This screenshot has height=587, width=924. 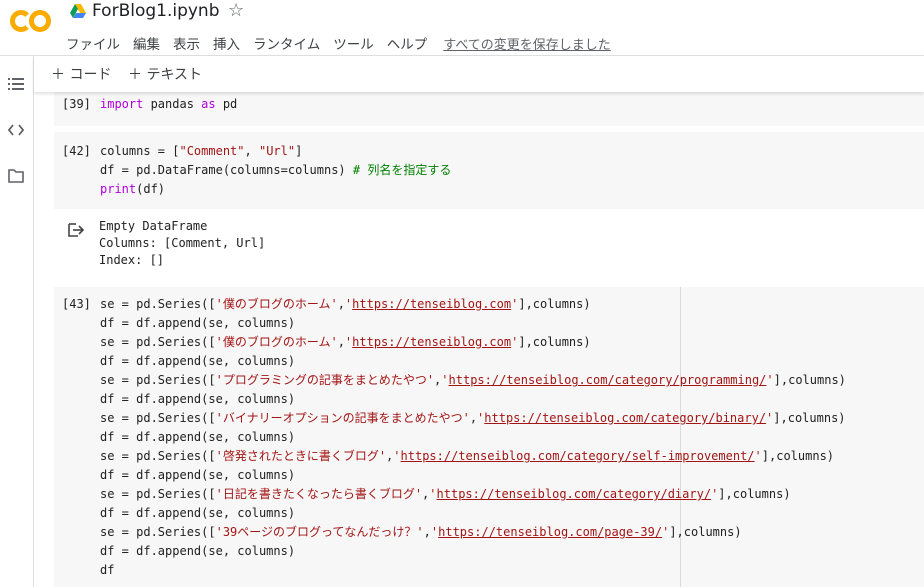 I want to click on code-cell: [39] import pandas as pd, so click(x=489, y=109).